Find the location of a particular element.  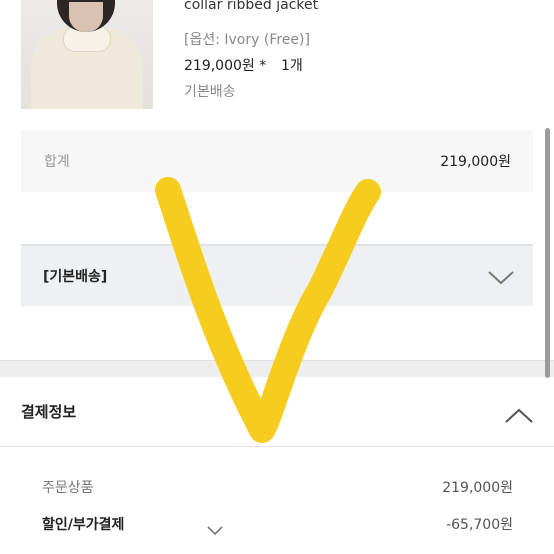

total-label: 합계 is located at coordinates (57, 162).